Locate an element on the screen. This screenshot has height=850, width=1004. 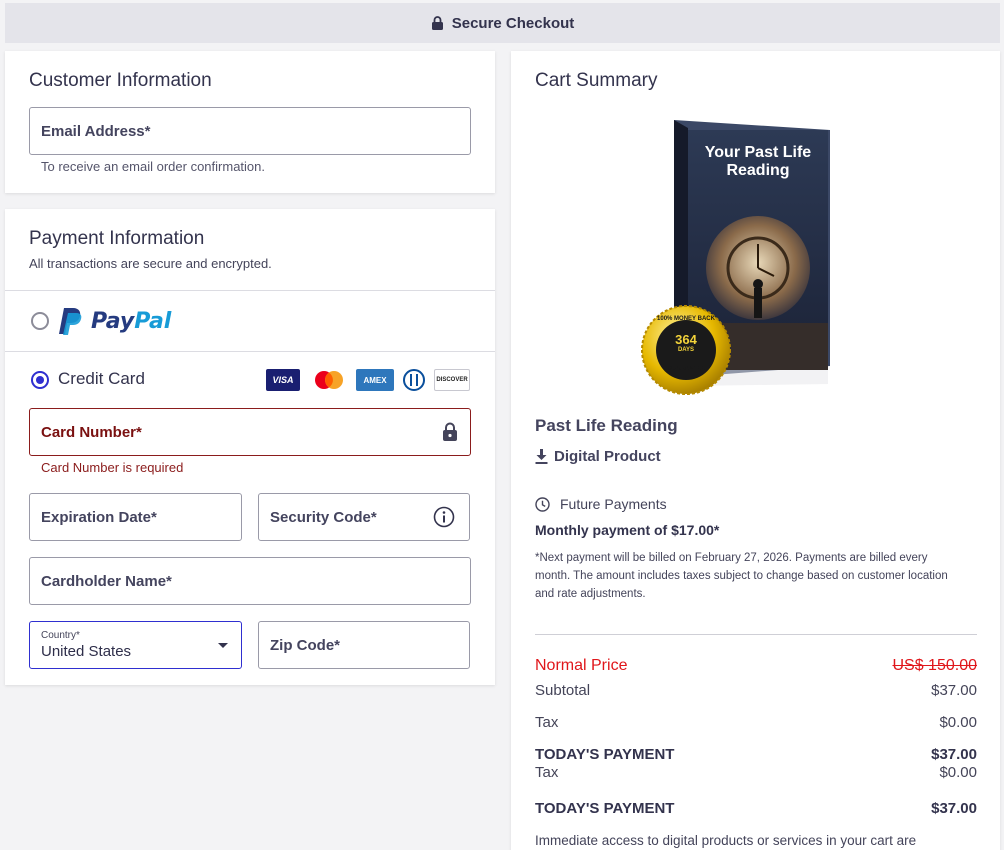
visa-text: VISA is located at coordinates (283, 380).